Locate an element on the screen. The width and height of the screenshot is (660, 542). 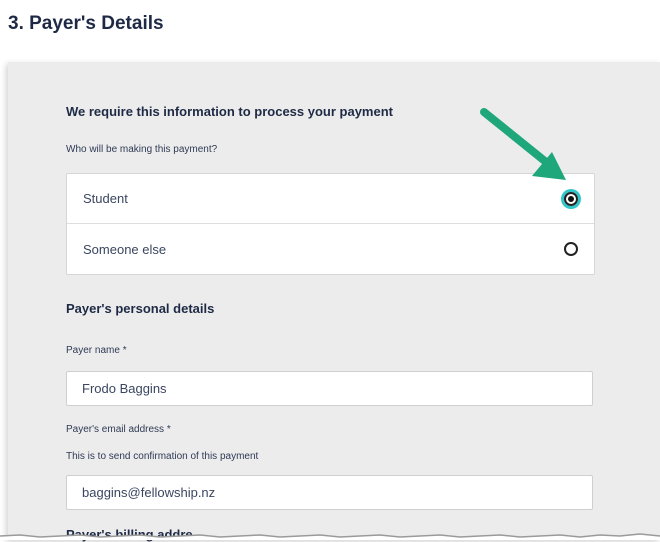
payer-name-input is located at coordinates (329, 388).